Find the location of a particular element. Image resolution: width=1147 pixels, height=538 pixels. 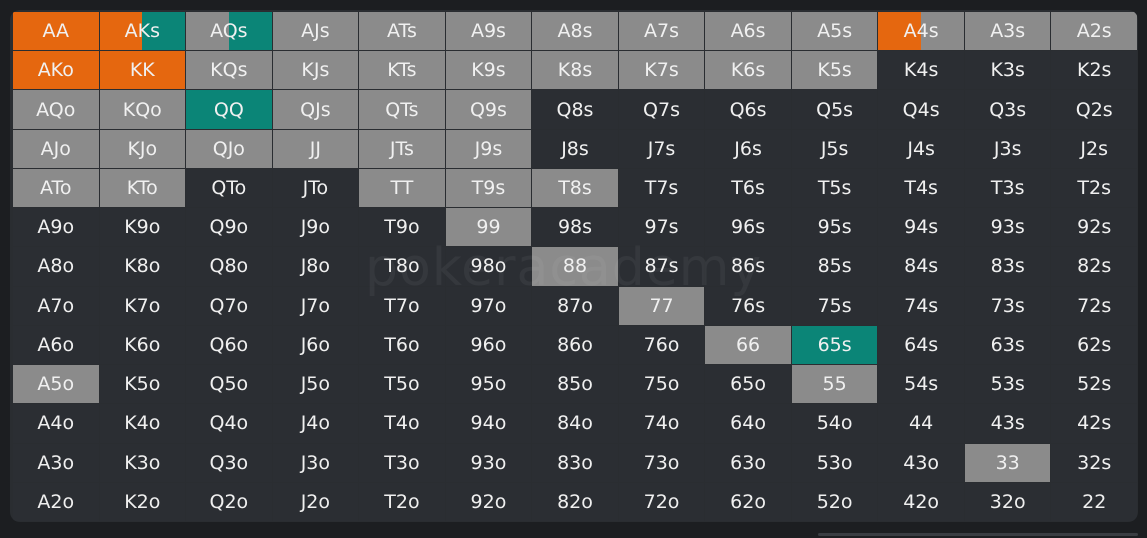

hand-cell-Q6o: Q6o is located at coordinates (229, 345).